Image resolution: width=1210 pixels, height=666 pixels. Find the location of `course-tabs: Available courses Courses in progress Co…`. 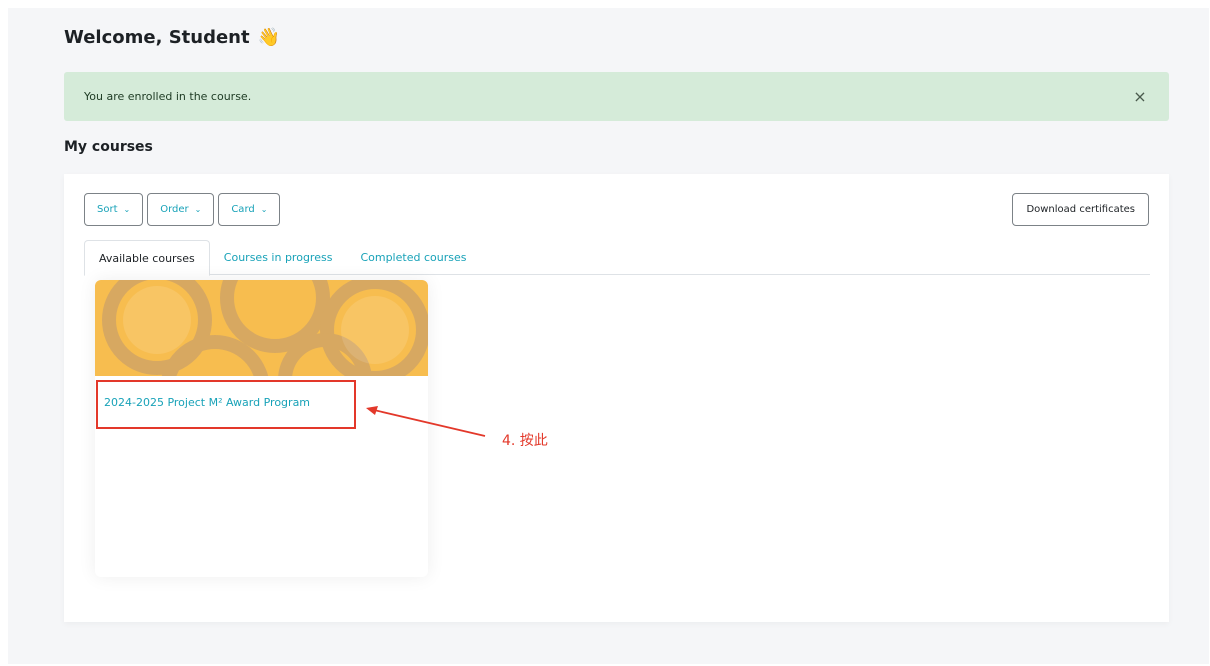

course-tabs: Available courses Courses in progress Co… is located at coordinates (617, 258).